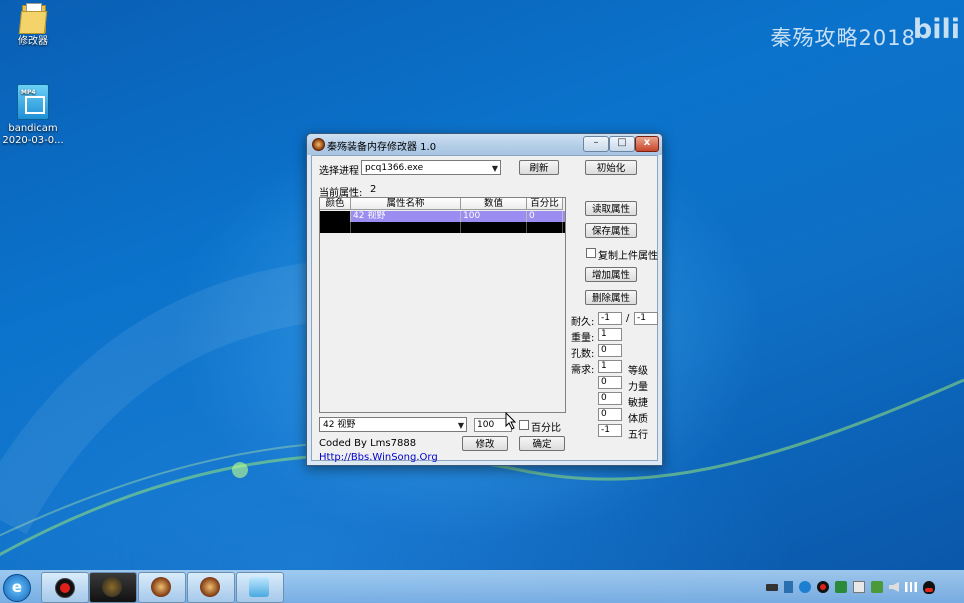 The image size is (964, 603). What do you see at coordinates (805, 587) in the screenshot?
I see `globe-icon` at bounding box center [805, 587].